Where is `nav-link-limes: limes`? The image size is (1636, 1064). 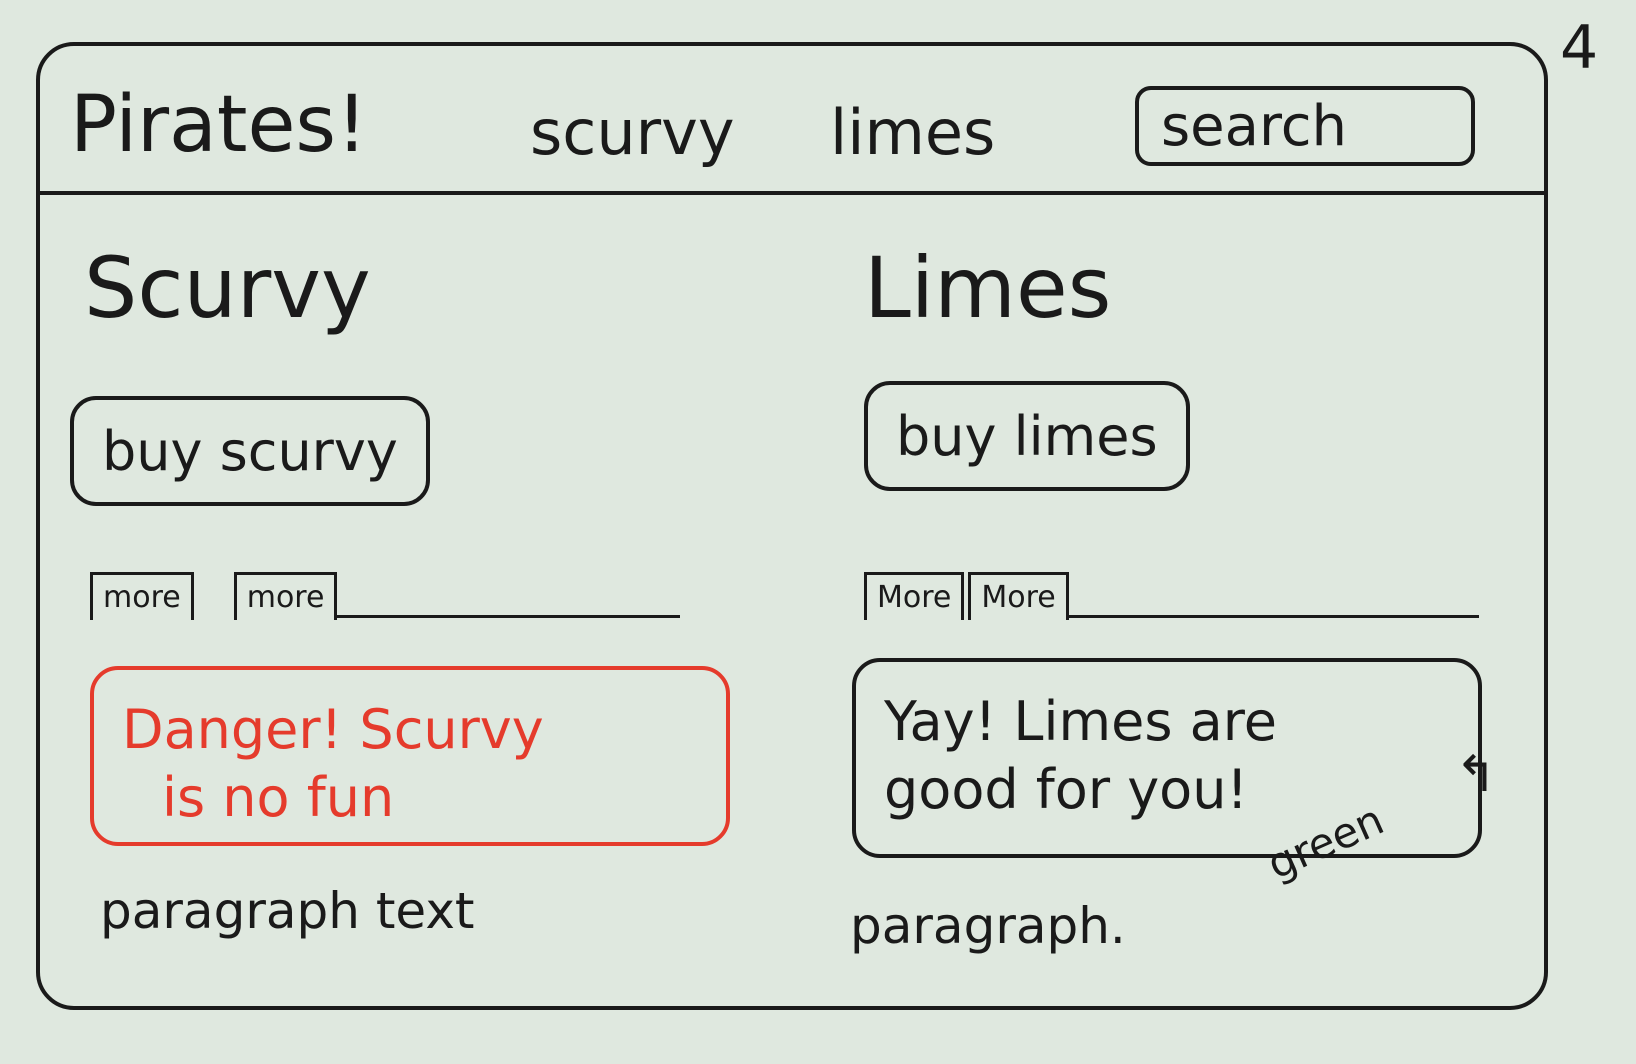 nav-link-limes: limes is located at coordinates (912, 133).